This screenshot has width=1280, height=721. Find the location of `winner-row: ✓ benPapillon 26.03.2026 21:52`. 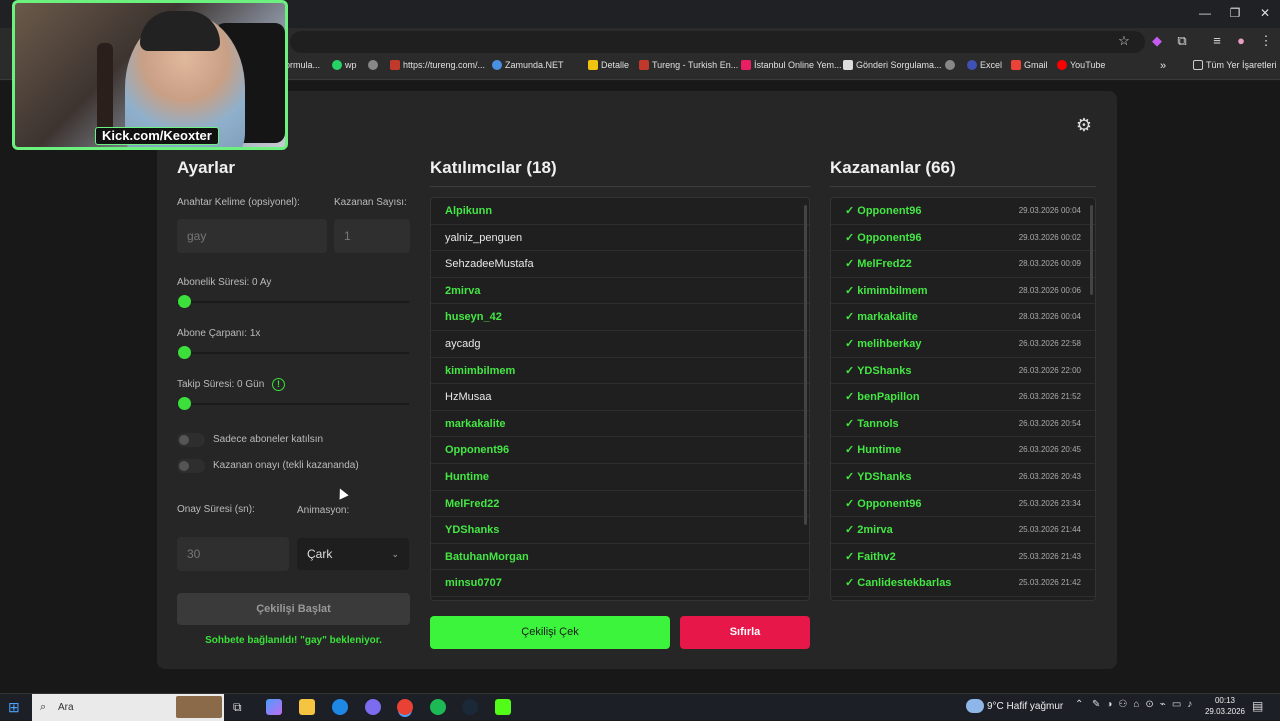

winner-row: ✓ benPapillon 26.03.2026 21:52 is located at coordinates (963, 397).